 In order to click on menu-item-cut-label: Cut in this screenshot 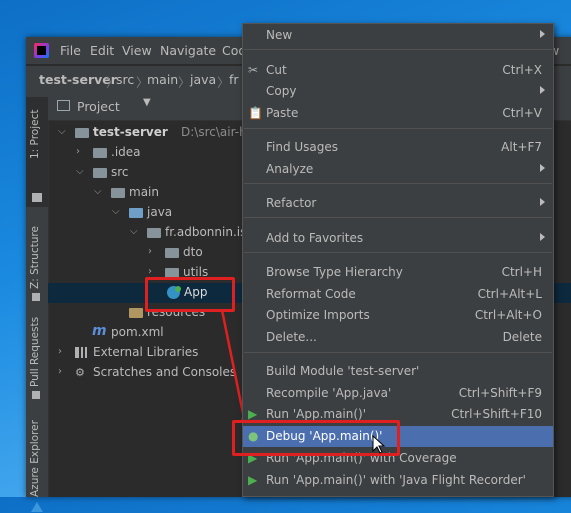, I will do `click(276, 70)`.